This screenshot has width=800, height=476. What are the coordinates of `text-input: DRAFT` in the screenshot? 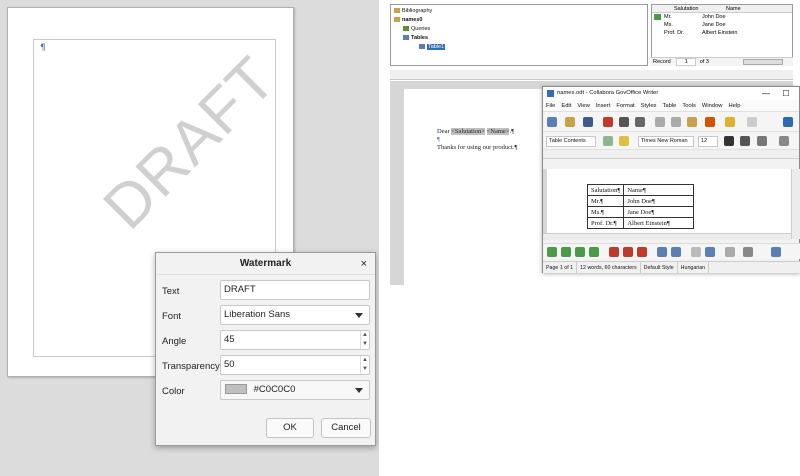 It's located at (295, 290).